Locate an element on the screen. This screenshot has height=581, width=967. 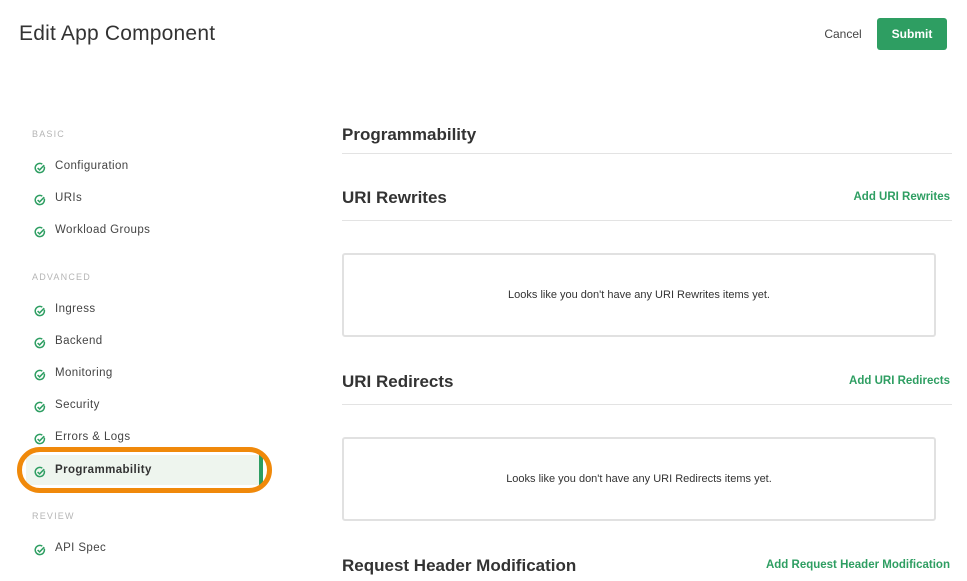
section-label-review: REVIEW is located at coordinates (53, 516).